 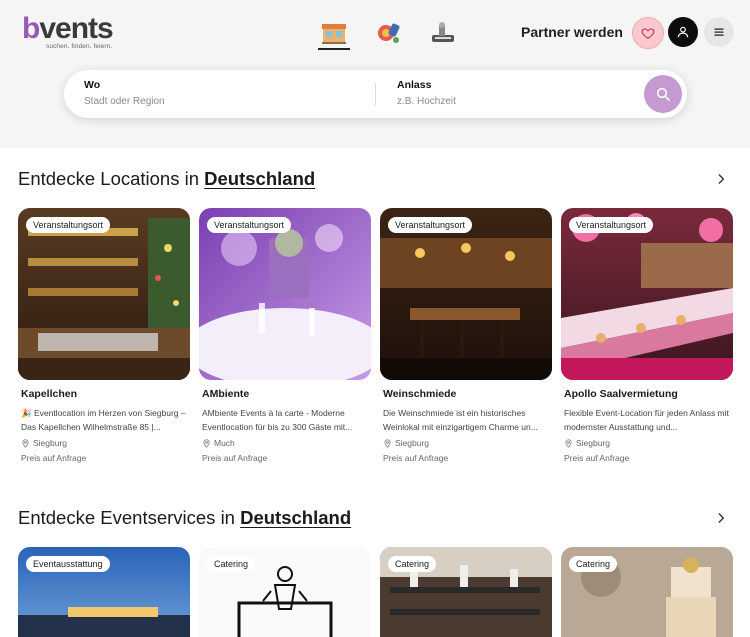 I want to click on card-title: Apollo Saalvermietung, so click(x=648, y=394).